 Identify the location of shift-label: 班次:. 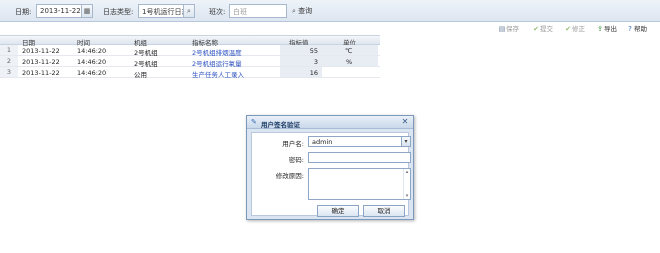
(217, 12).